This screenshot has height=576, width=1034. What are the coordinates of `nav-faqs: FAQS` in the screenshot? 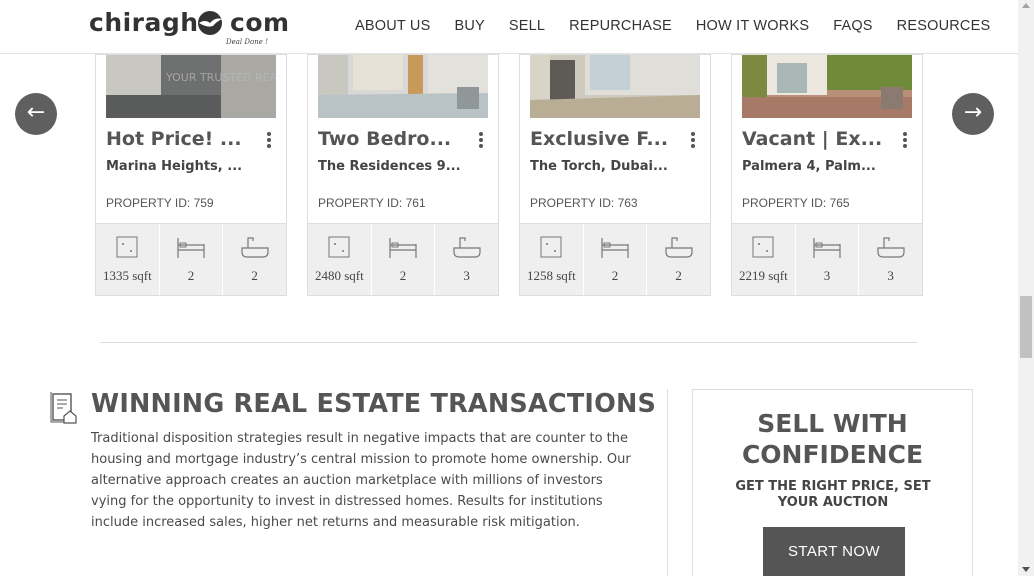 It's located at (852, 26).